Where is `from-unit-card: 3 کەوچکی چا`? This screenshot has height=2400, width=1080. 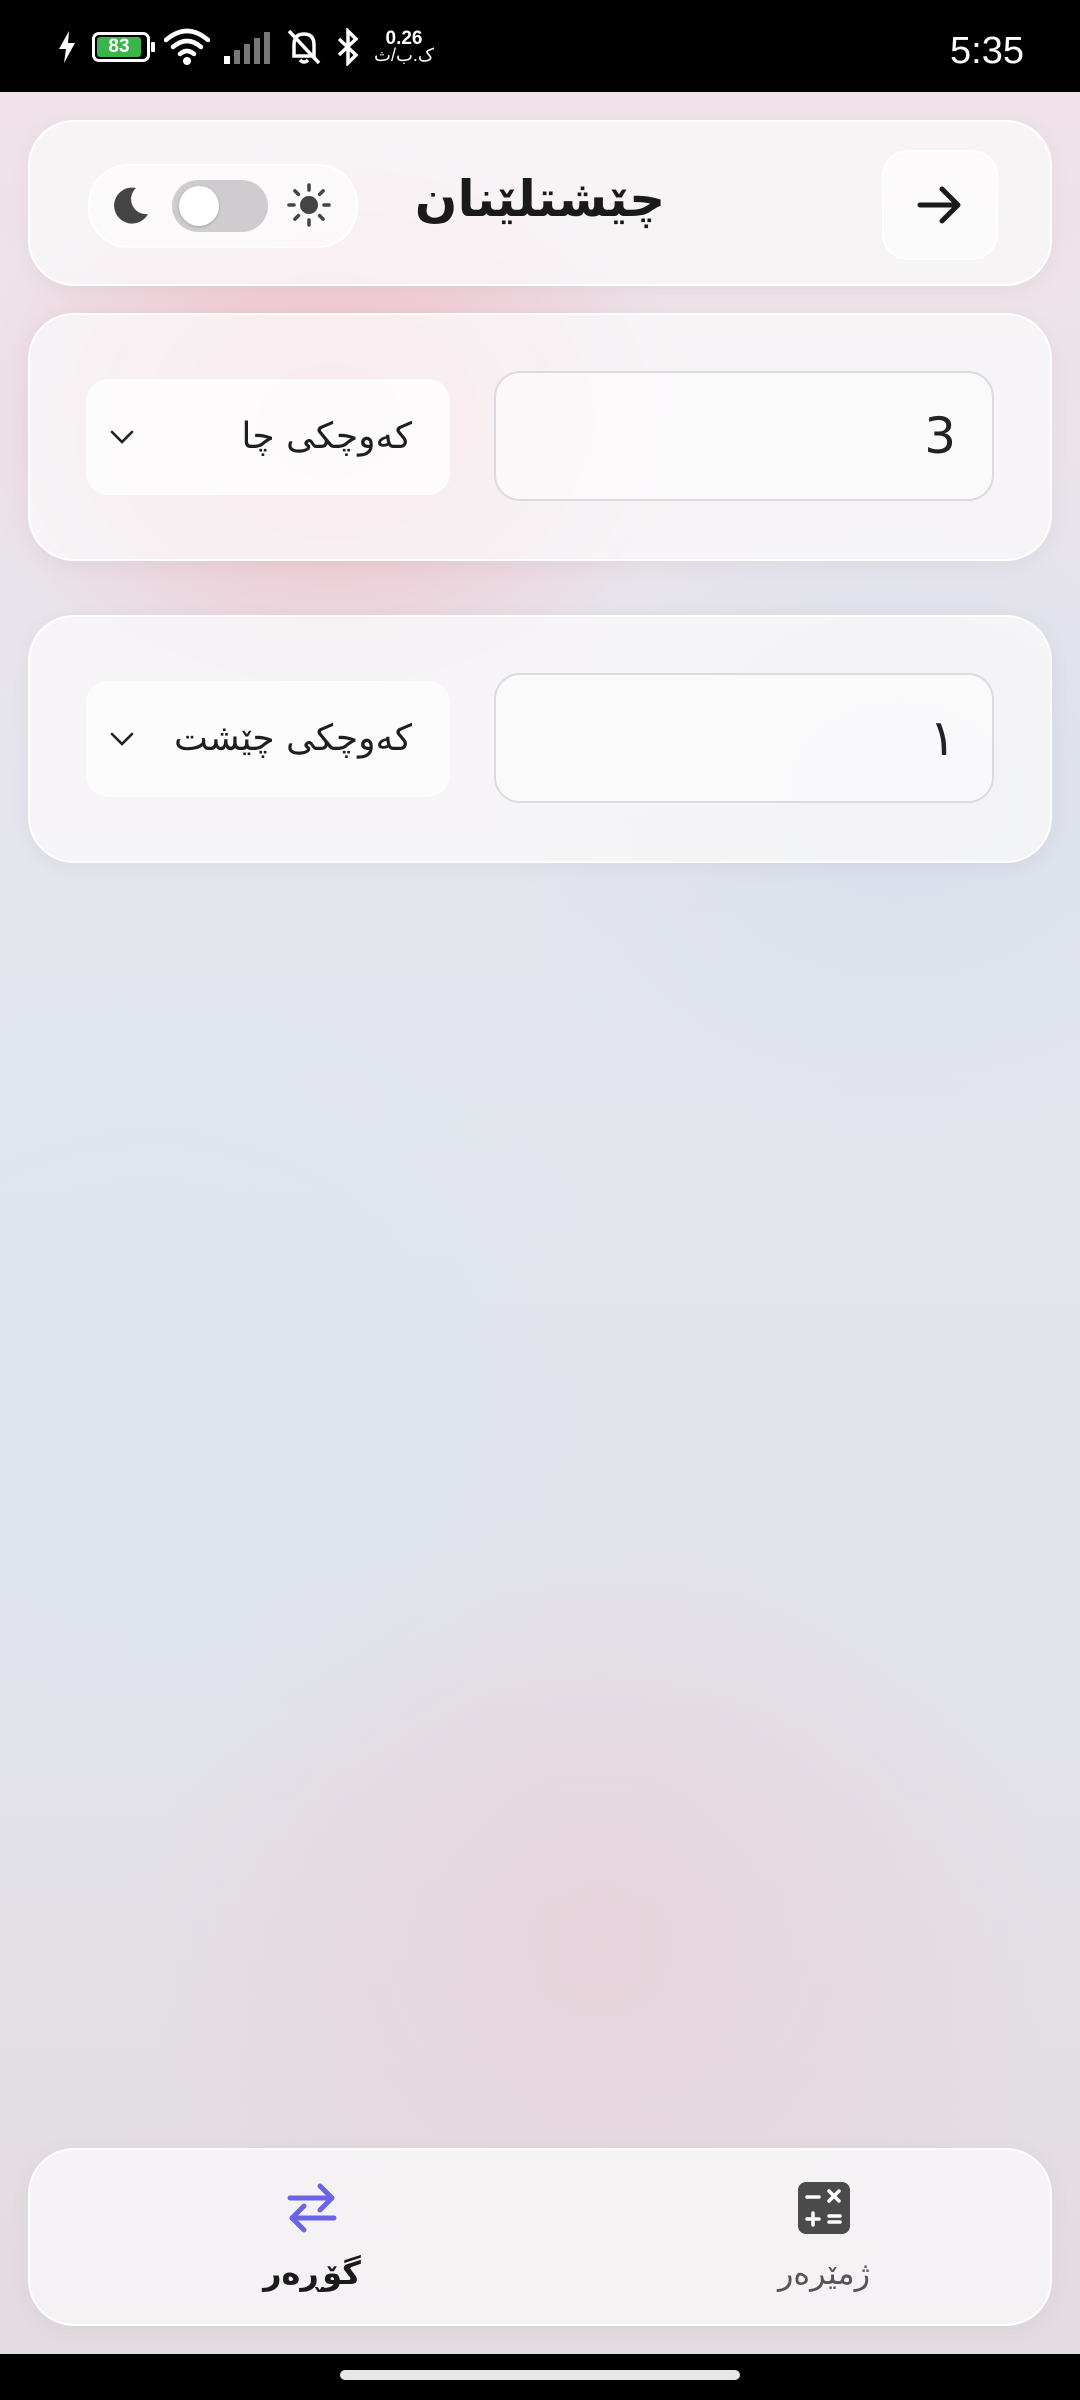 from-unit-card: 3 کەوچکی چا is located at coordinates (540, 437).